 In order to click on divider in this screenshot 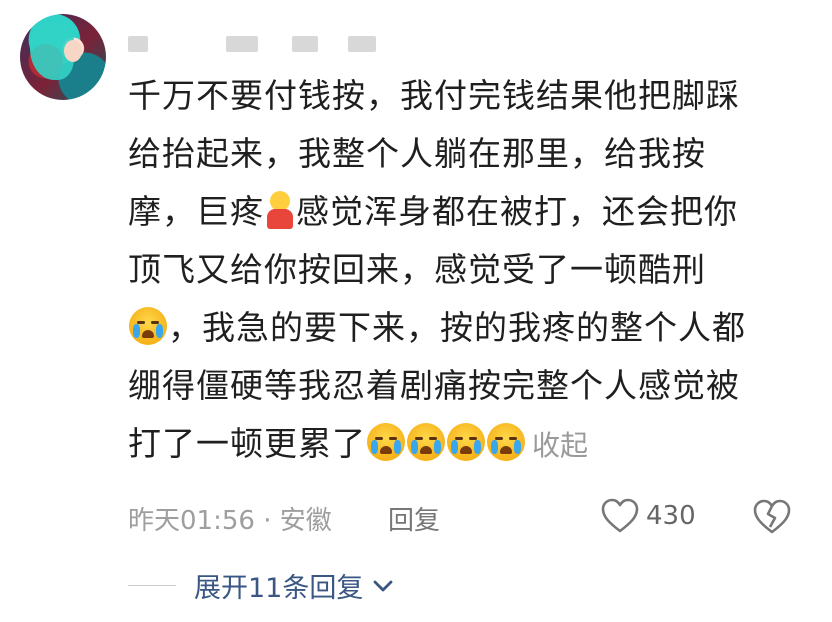, I will do `click(152, 585)`.